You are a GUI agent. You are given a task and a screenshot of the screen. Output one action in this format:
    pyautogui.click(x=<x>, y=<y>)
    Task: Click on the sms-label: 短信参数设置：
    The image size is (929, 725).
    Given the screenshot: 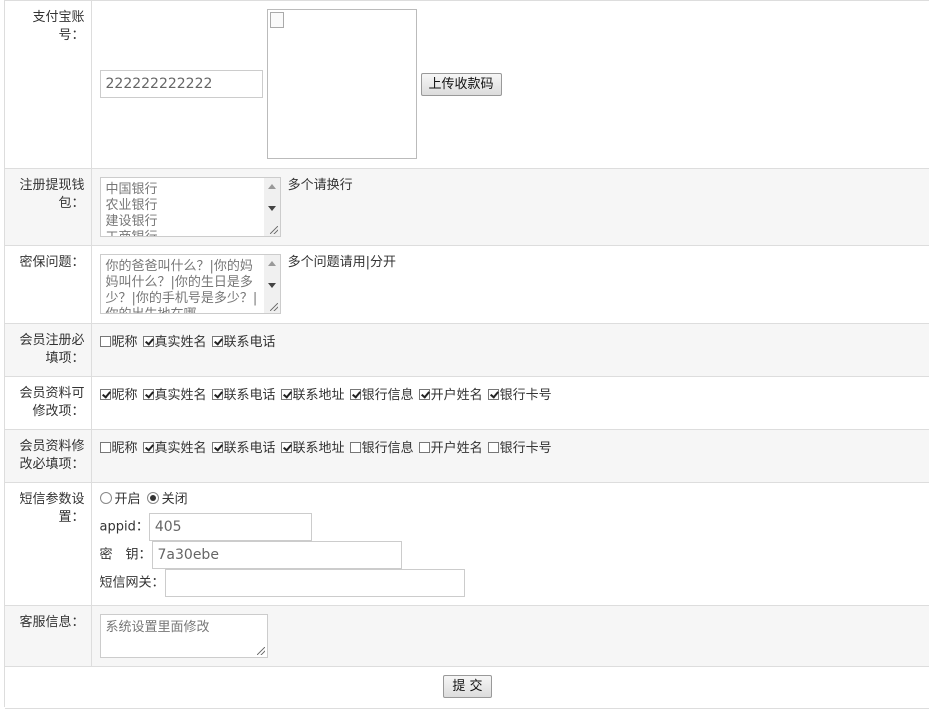 What is the action you would take?
    pyautogui.click(x=48, y=544)
    